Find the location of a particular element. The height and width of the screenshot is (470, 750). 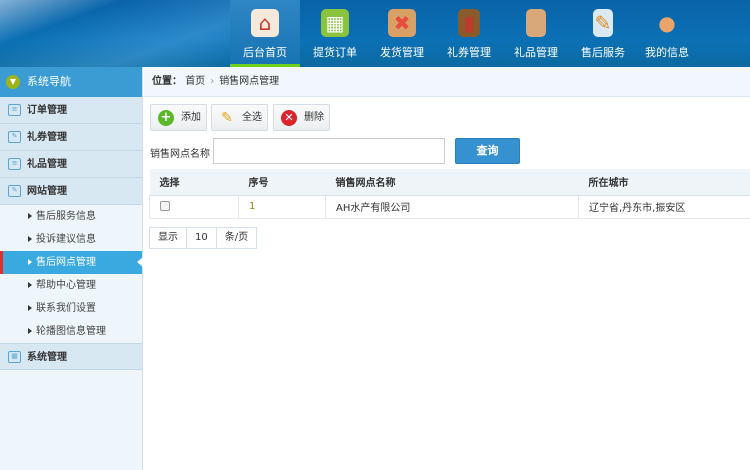

nav-shipping: ✖ 发货管理 is located at coordinates (402, 33).